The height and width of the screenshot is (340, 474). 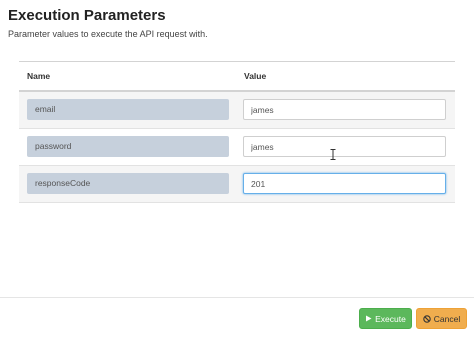 I want to click on parameter-name: responseCode, so click(x=128, y=183).